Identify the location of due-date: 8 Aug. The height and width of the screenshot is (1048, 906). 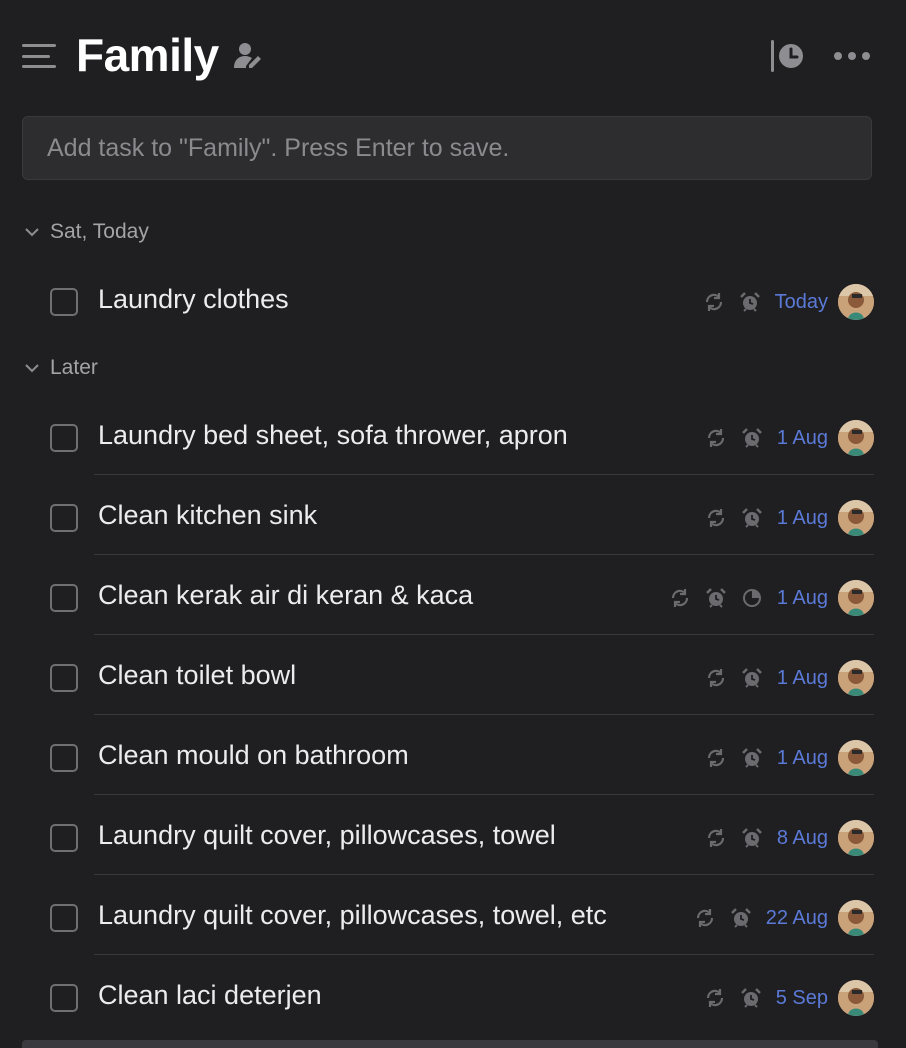
(802, 838).